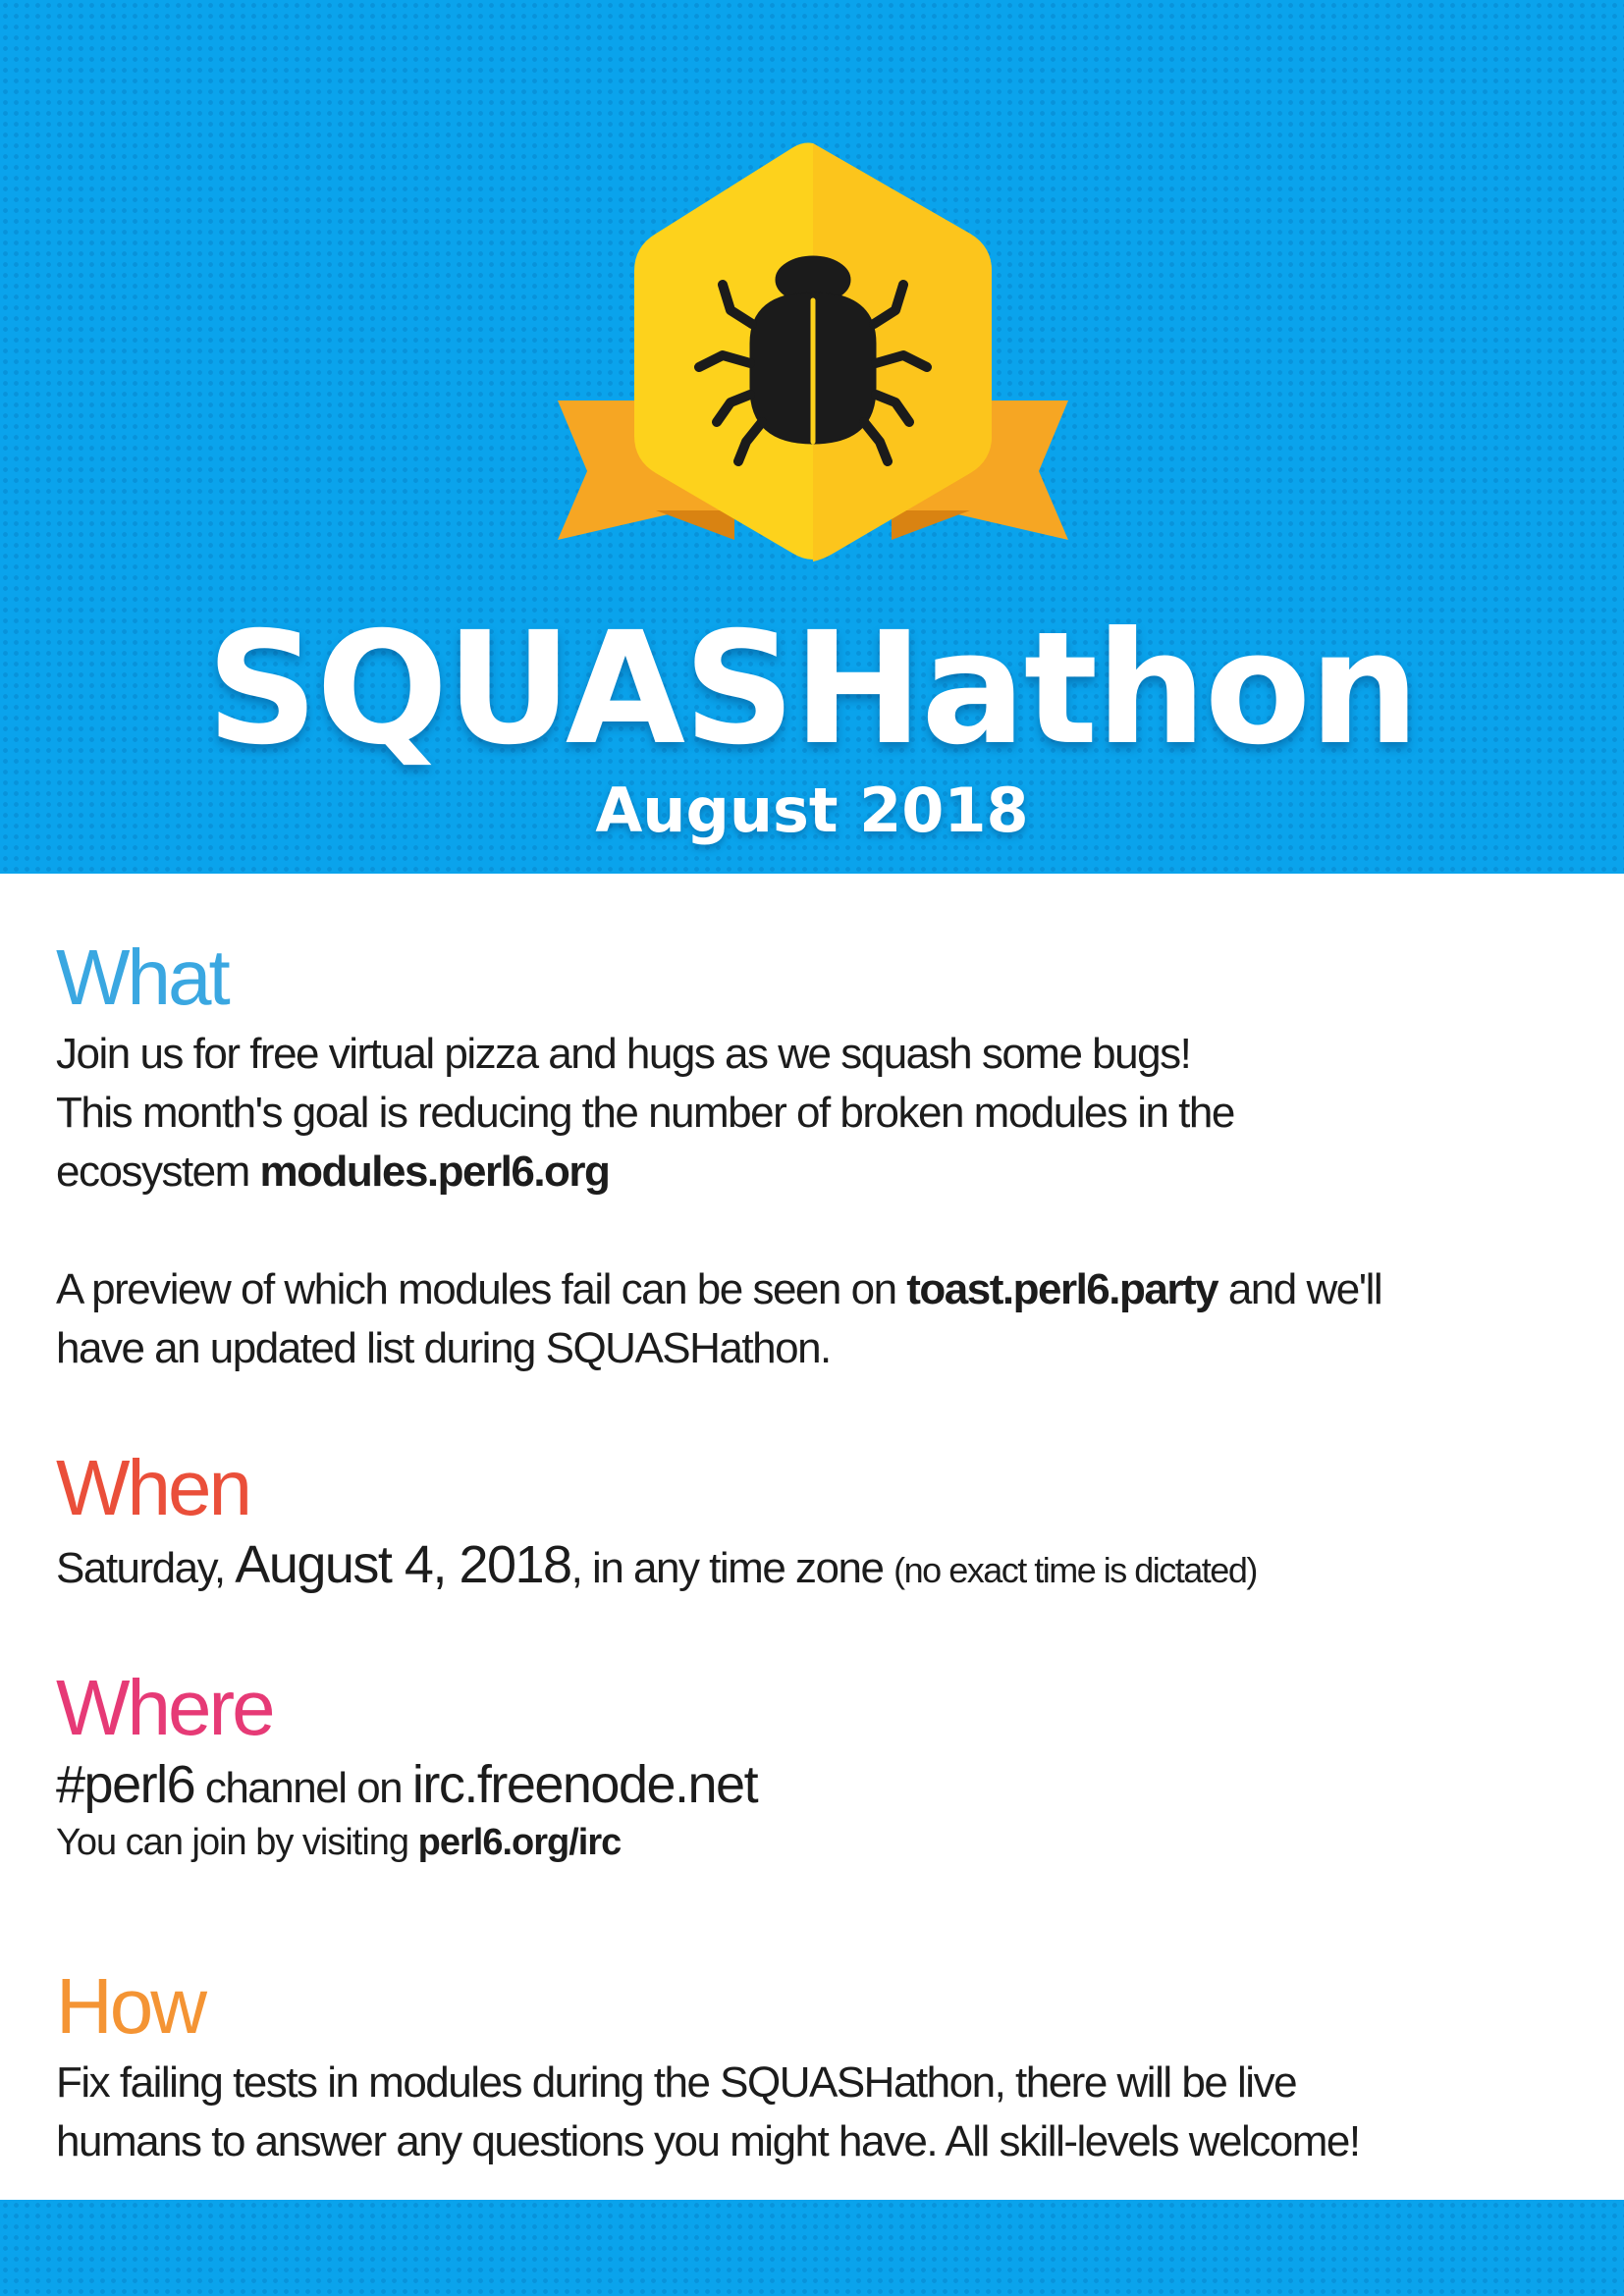 The width and height of the screenshot is (1624, 2296). What do you see at coordinates (143, 978) in the screenshot?
I see `what-heading: What` at bounding box center [143, 978].